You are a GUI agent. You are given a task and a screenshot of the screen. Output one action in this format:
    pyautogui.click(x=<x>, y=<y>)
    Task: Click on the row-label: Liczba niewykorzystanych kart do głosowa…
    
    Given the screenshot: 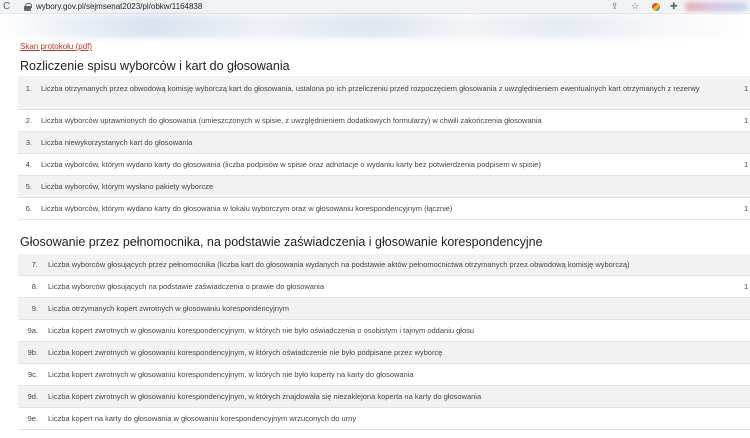 What is the action you would take?
    pyautogui.click(x=117, y=142)
    